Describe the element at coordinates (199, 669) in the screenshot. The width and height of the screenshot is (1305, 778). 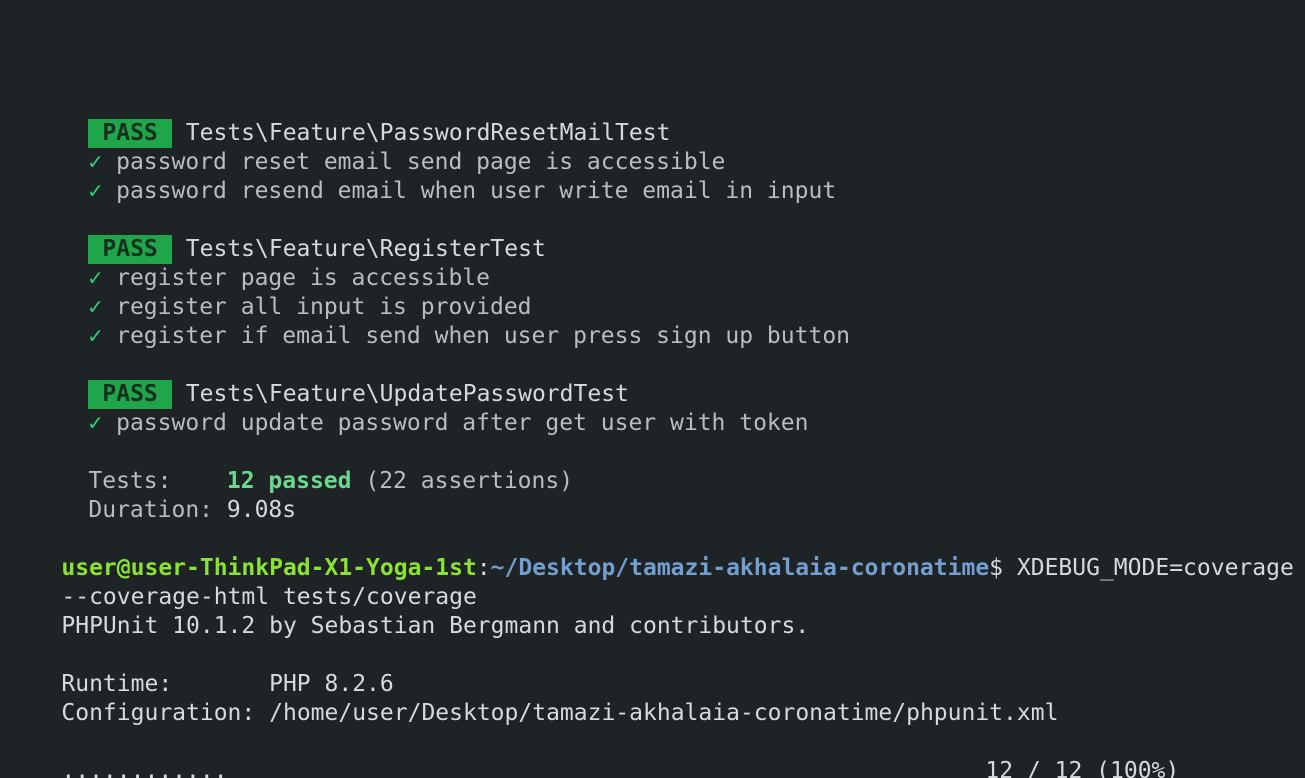
I see `runtime-line: Runtime: PHP 8.2.6` at that location.